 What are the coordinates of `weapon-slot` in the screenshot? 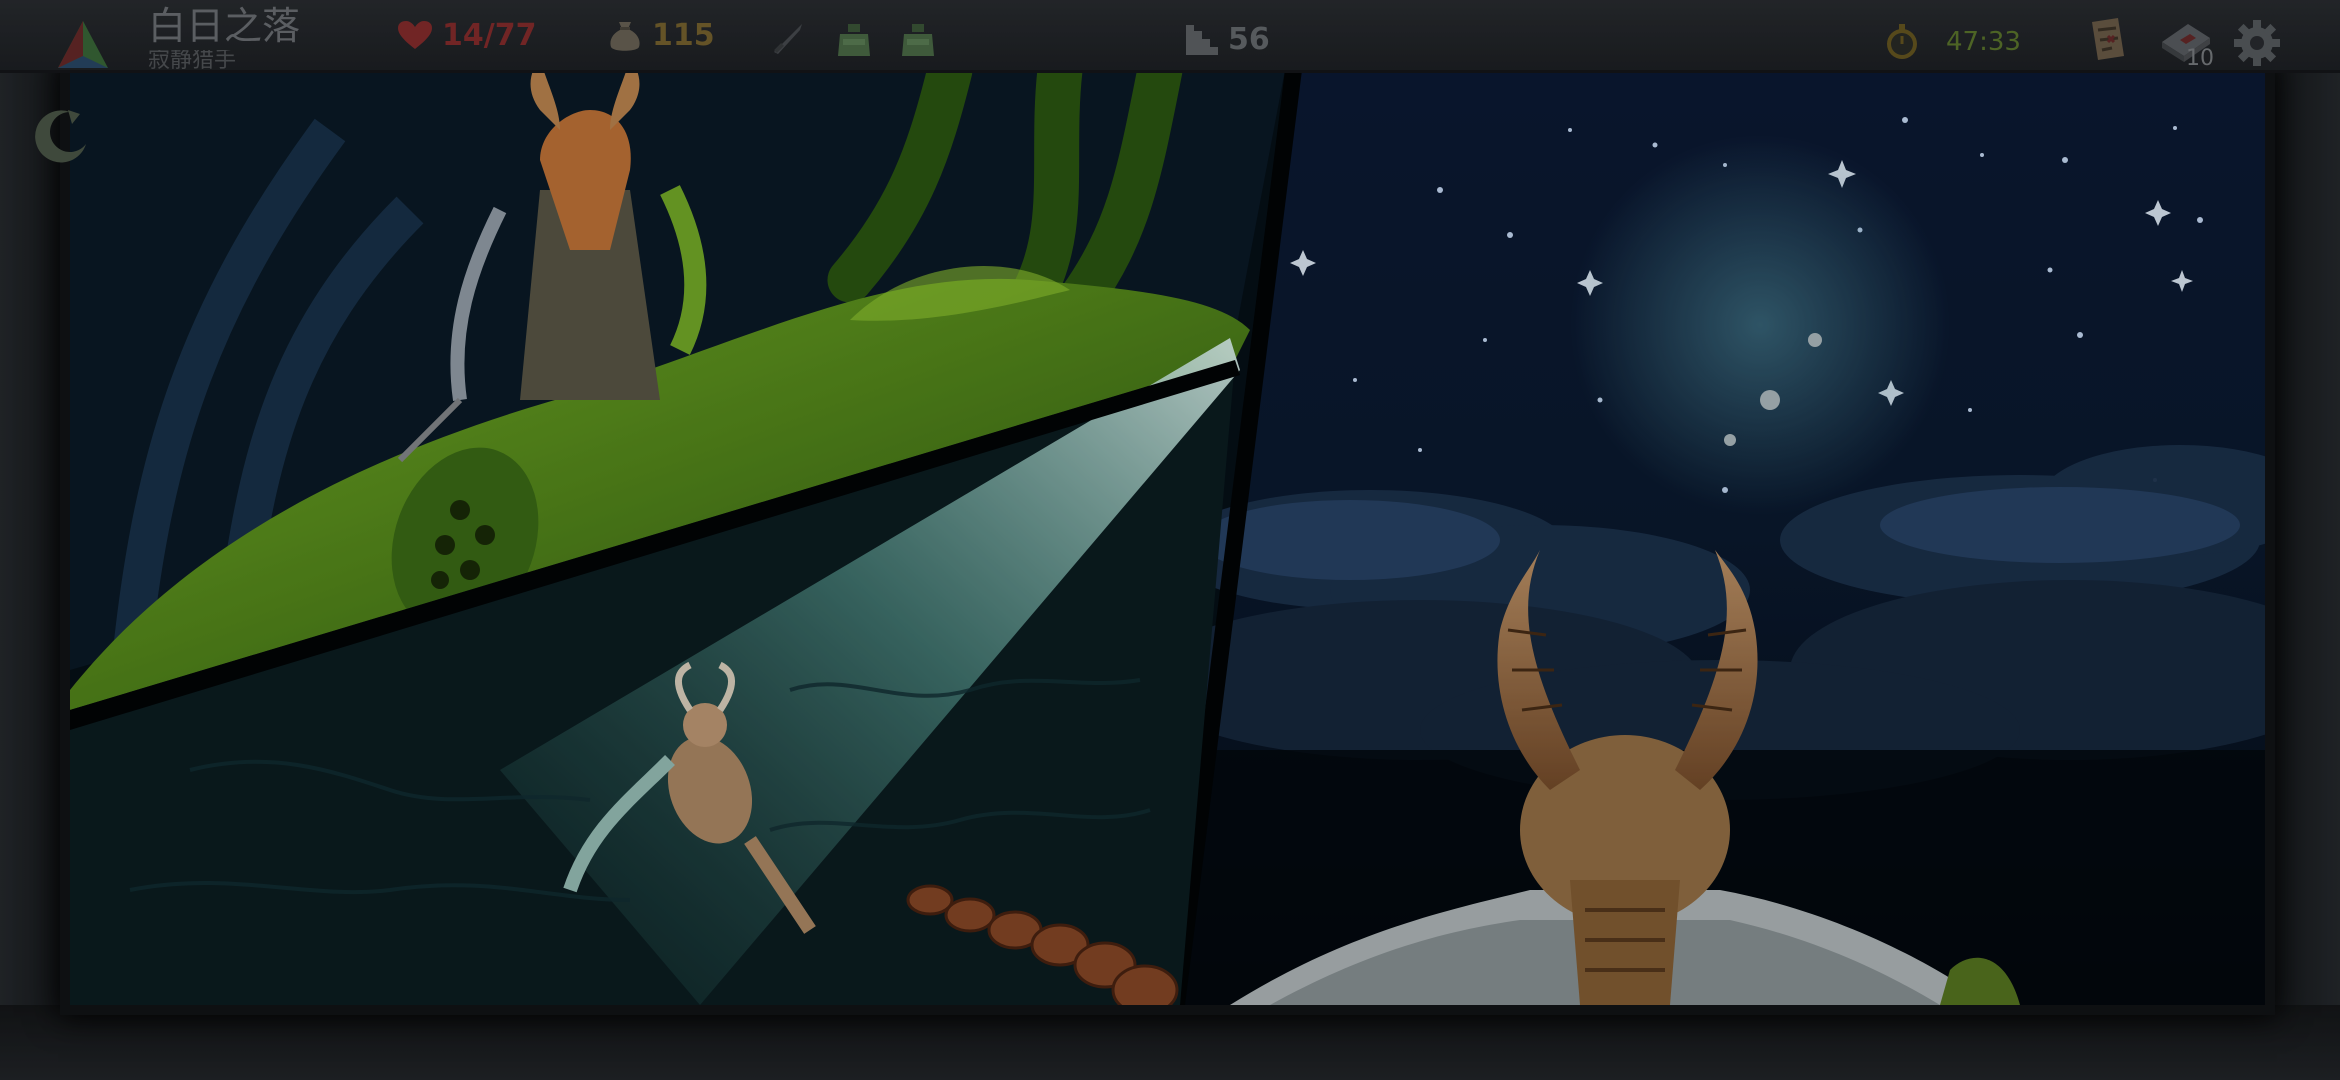 It's located at (788, 40).